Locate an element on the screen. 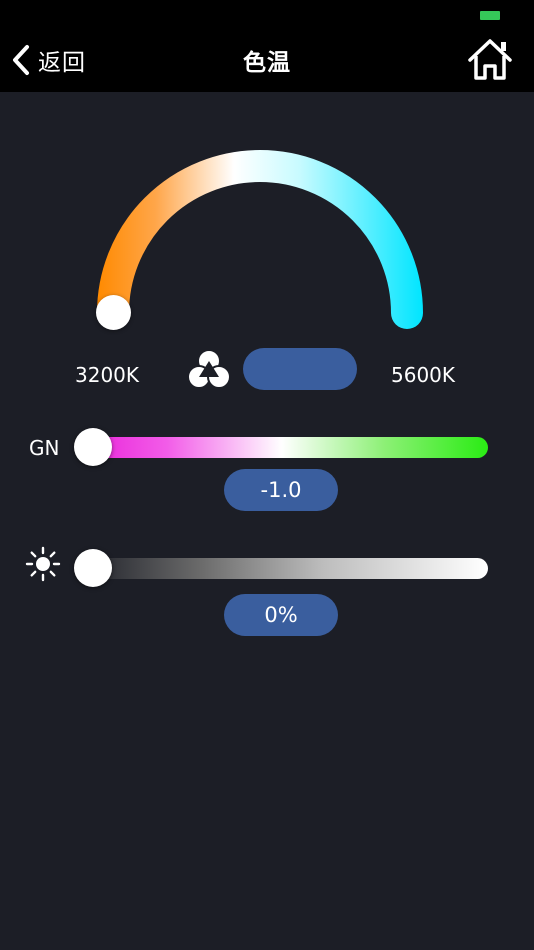 The width and height of the screenshot is (534, 950). cct-min-label: 3200K is located at coordinates (107, 375).